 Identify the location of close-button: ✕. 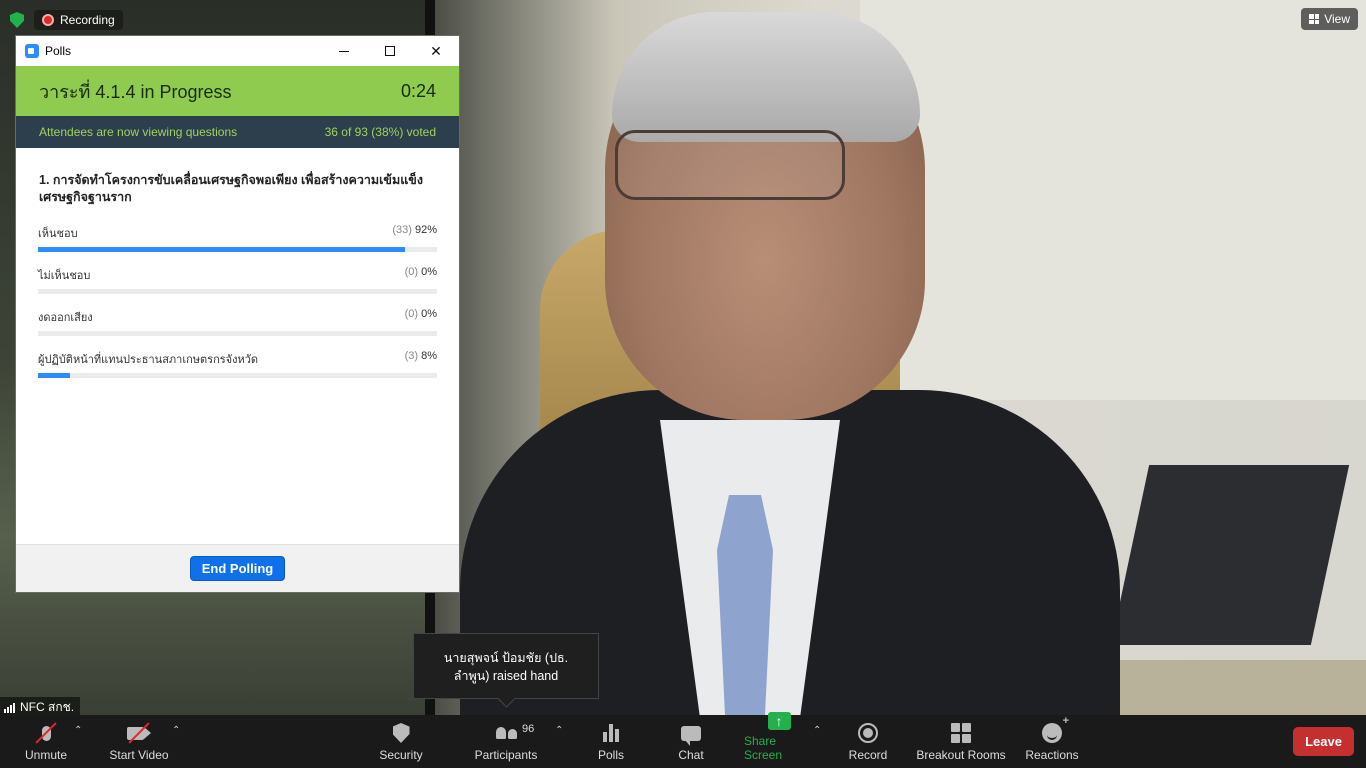
(436, 51).